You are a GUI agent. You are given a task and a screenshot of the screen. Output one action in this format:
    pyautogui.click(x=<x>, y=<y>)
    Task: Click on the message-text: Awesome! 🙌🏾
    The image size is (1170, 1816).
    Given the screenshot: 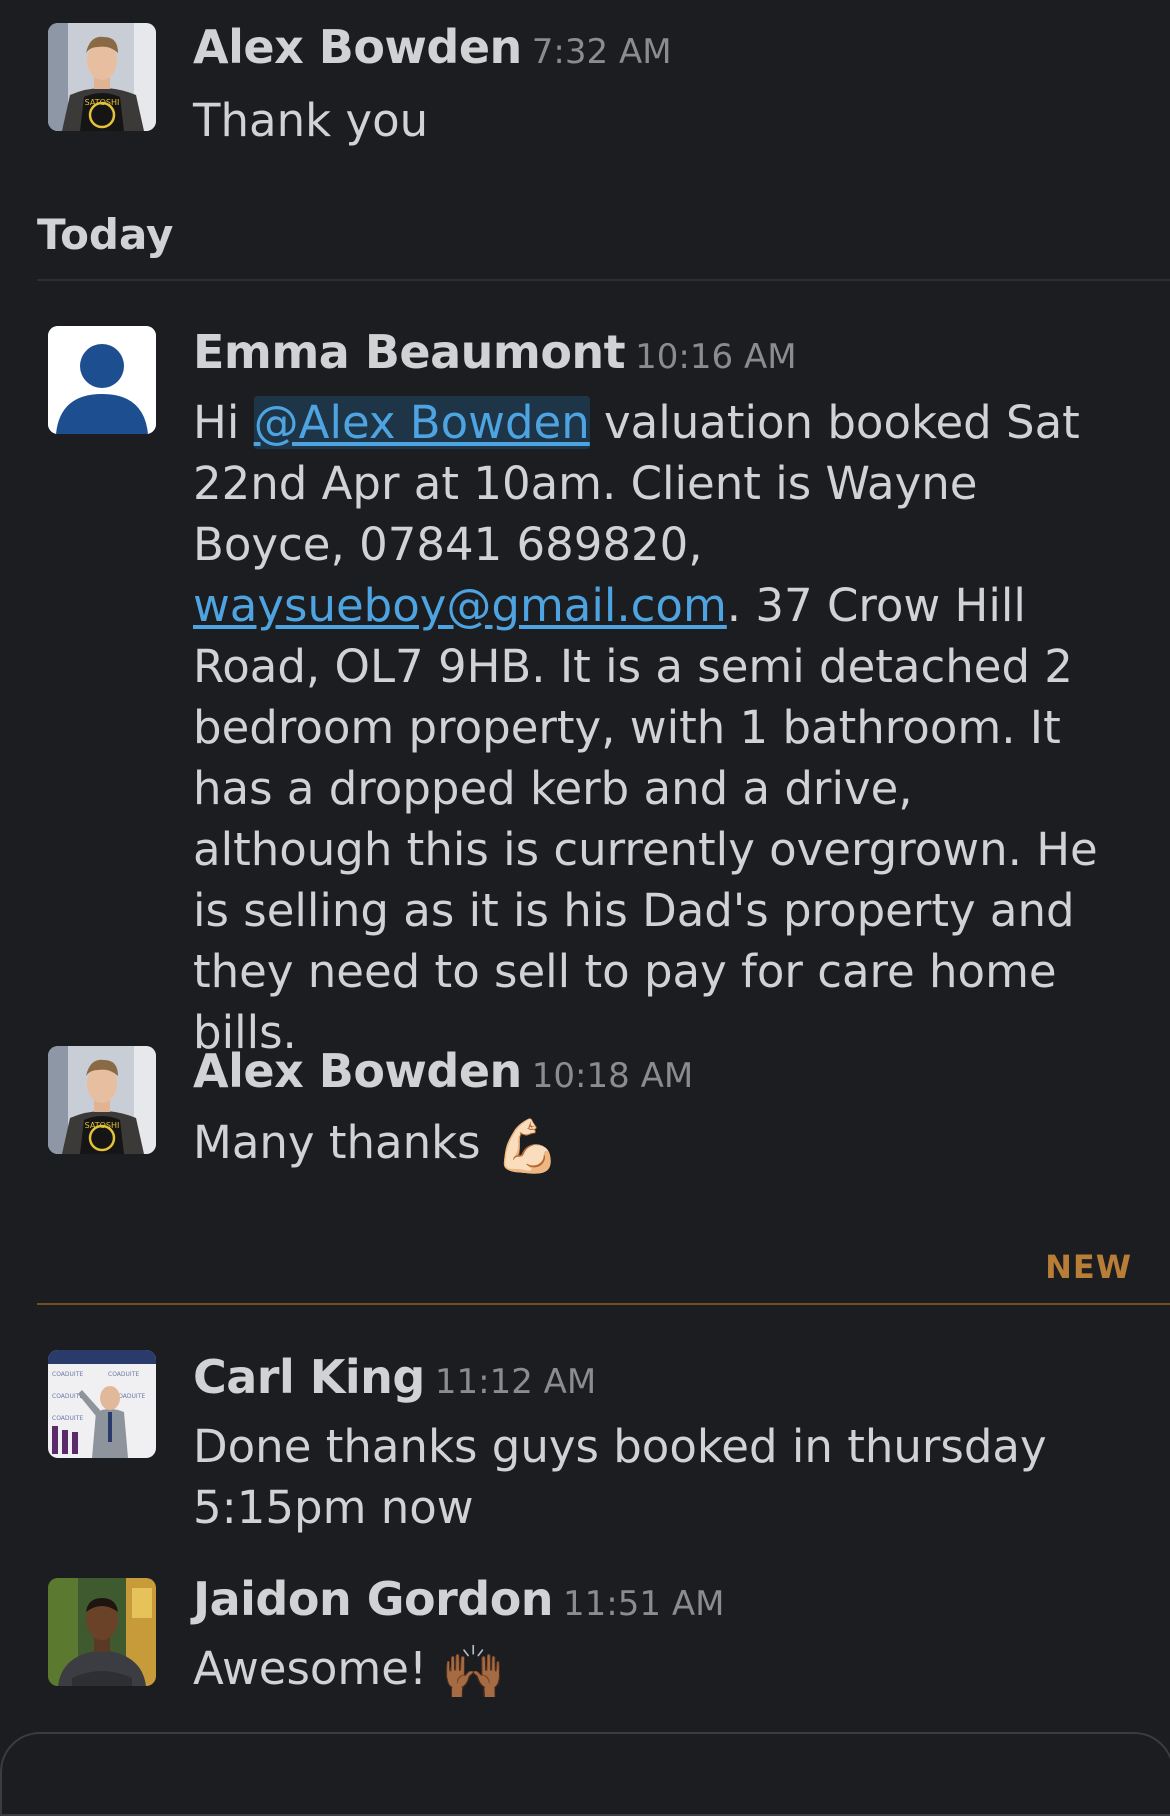 What is the action you would take?
    pyautogui.click(x=658, y=1671)
    